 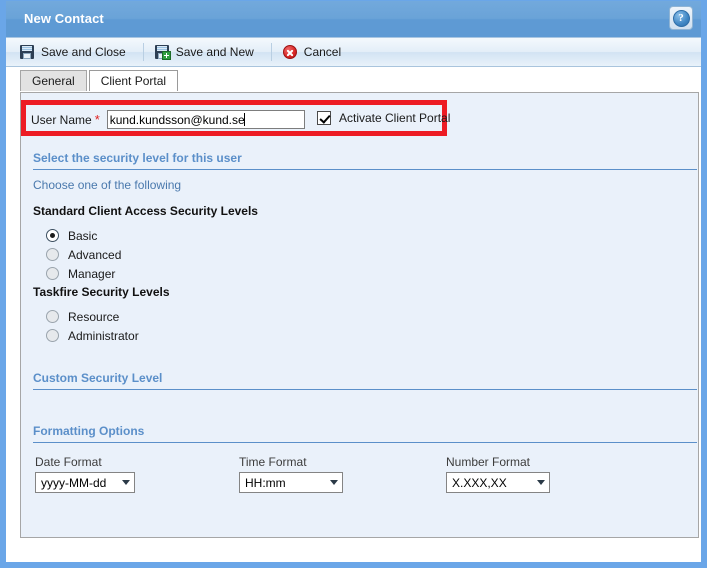 I want to click on floppy-disk-icon, so click(x=28, y=52).